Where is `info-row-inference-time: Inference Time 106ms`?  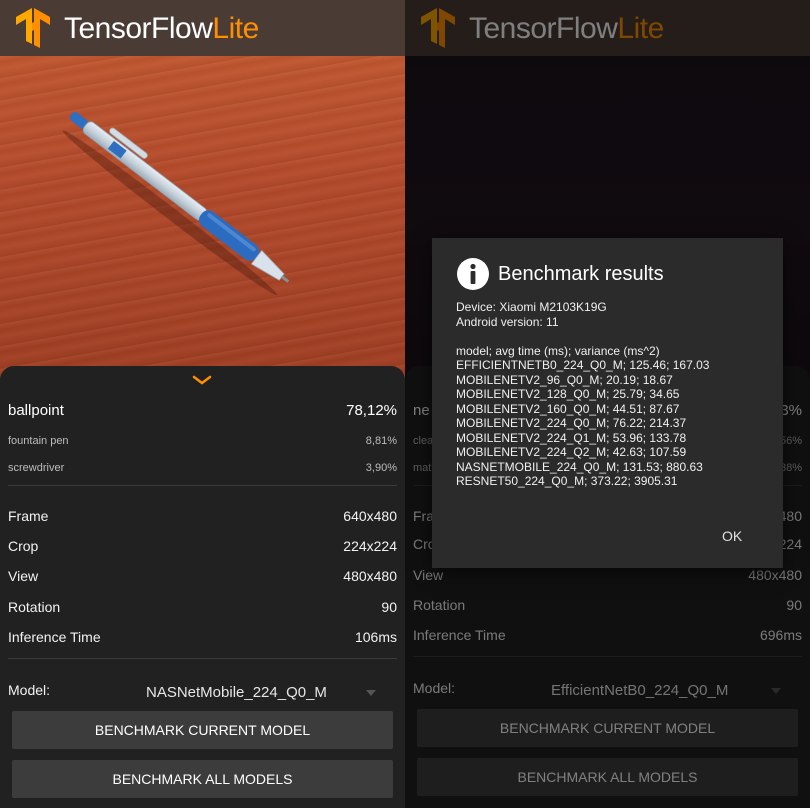 info-row-inference-time: Inference Time 106ms is located at coordinates (202, 637).